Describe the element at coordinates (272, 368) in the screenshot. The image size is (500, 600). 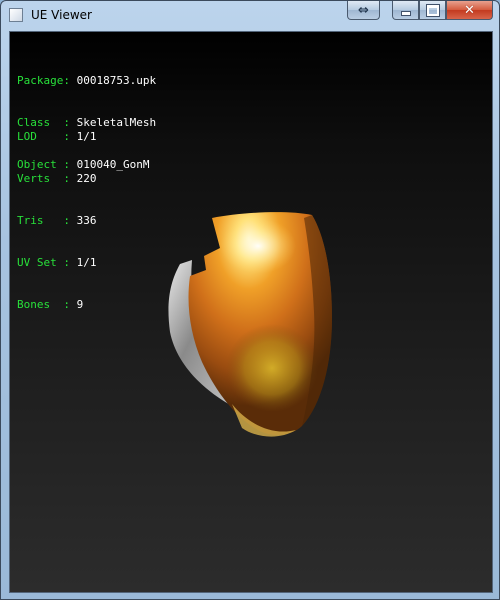
I see `mesh-lower-tint` at that location.